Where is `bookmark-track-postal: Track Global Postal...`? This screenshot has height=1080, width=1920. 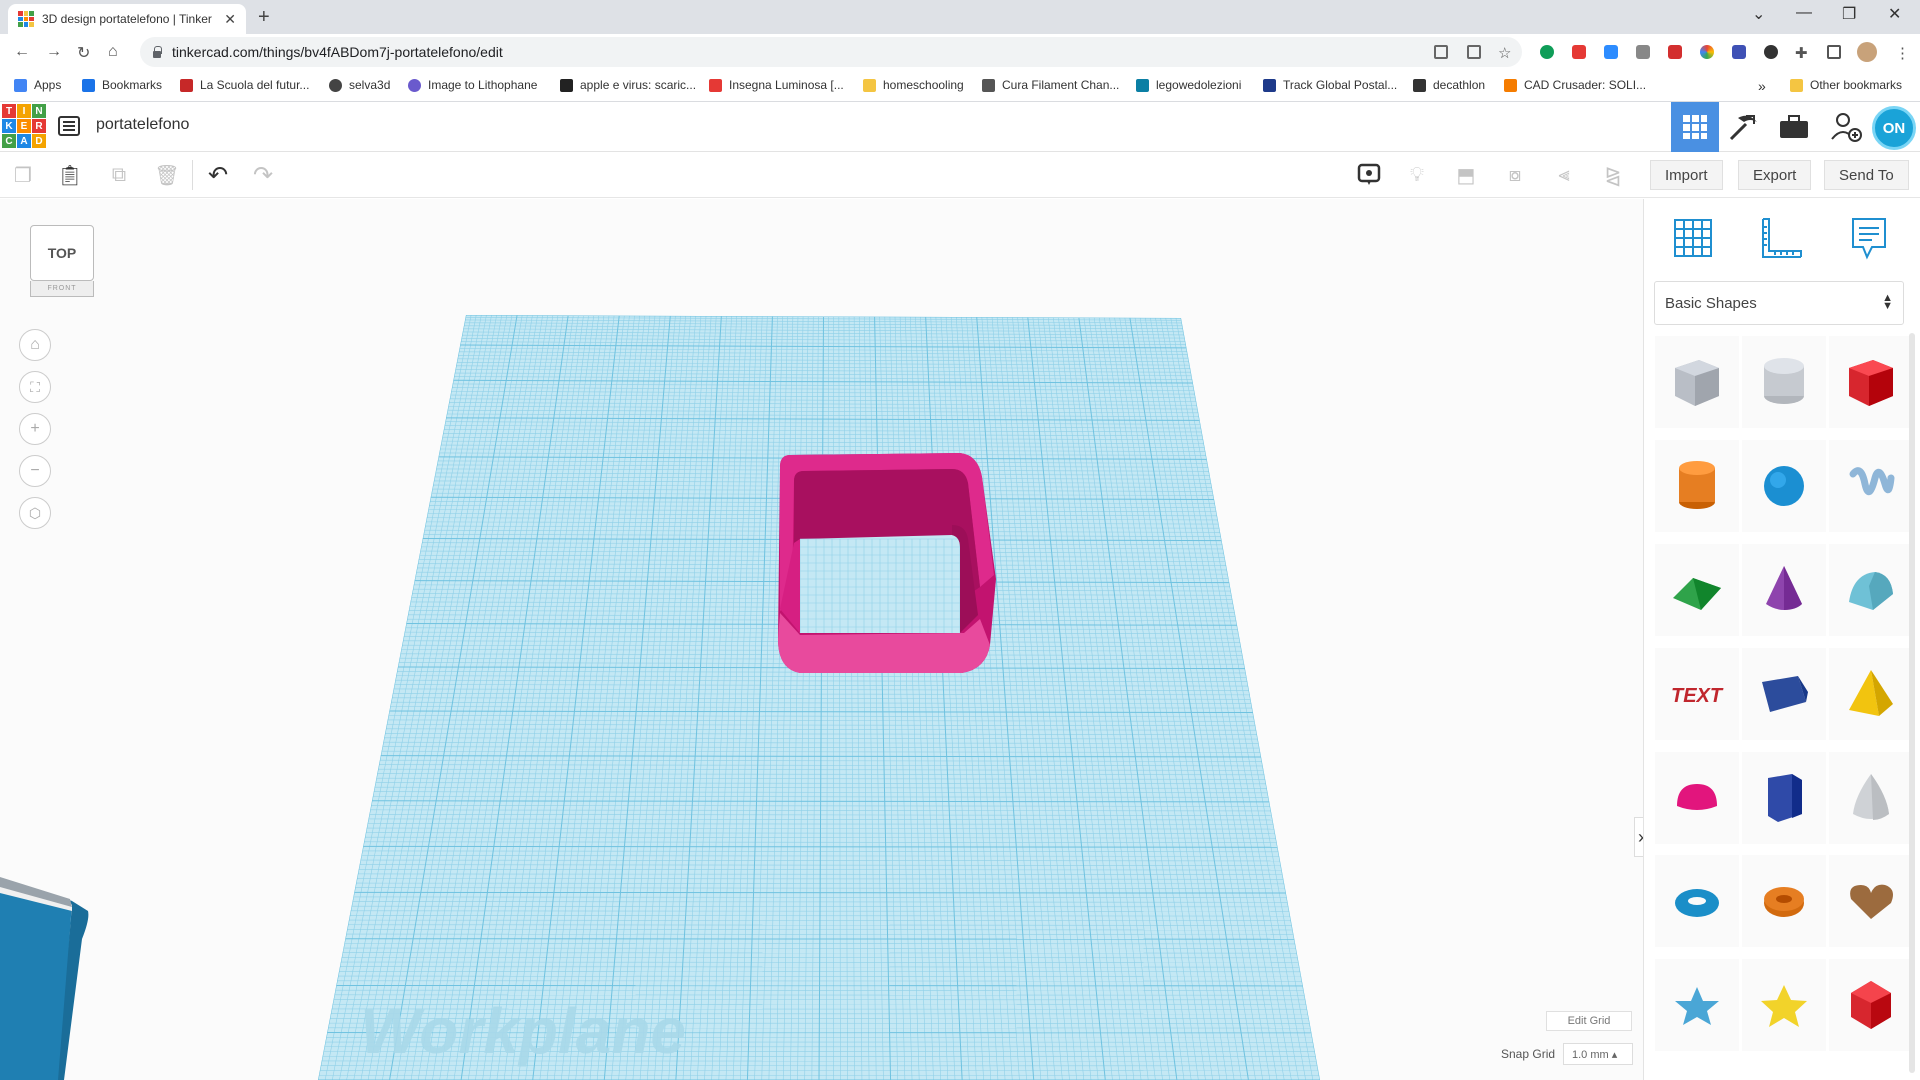
bookmark-track-postal: Track Global Postal... is located at coordinates (1330, 85).